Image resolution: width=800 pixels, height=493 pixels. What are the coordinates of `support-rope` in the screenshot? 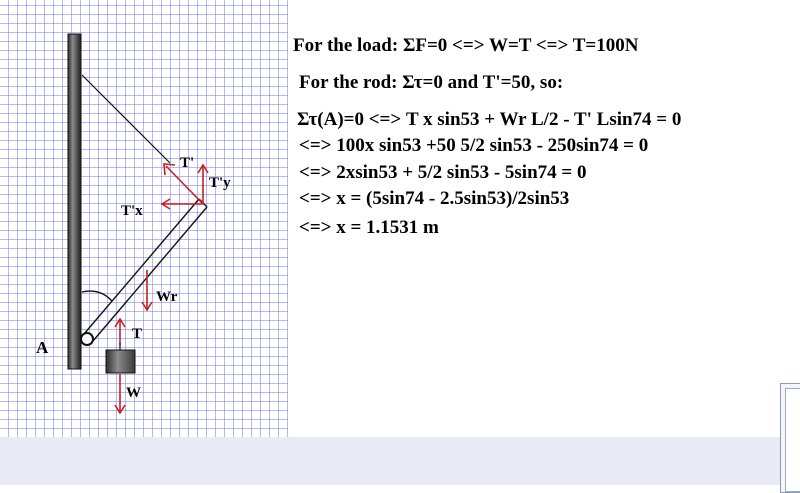 It's located at (126, 119).